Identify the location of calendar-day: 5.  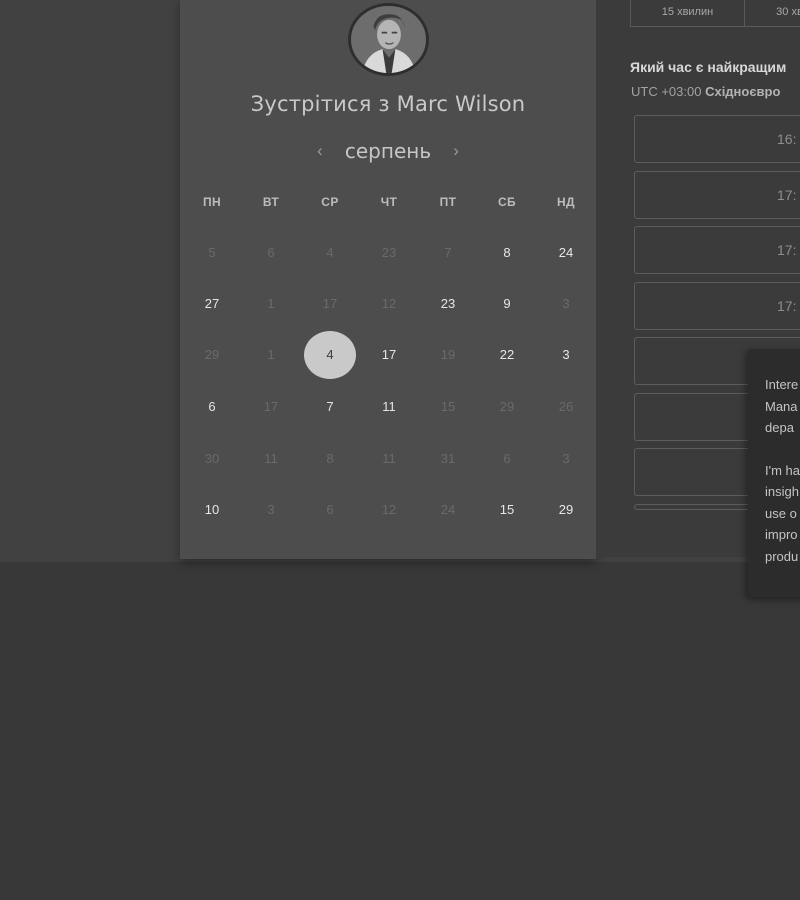
(212, 252).